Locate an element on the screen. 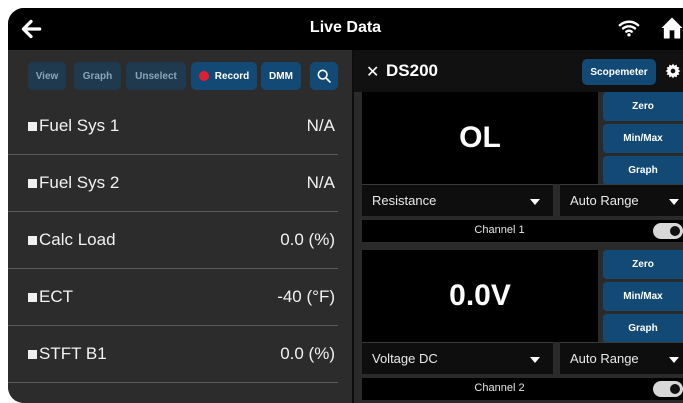 This screenshot has width=683, height=403. parameter-row: Fuel Sys 1 N/A is located at coordinates (173, 126).